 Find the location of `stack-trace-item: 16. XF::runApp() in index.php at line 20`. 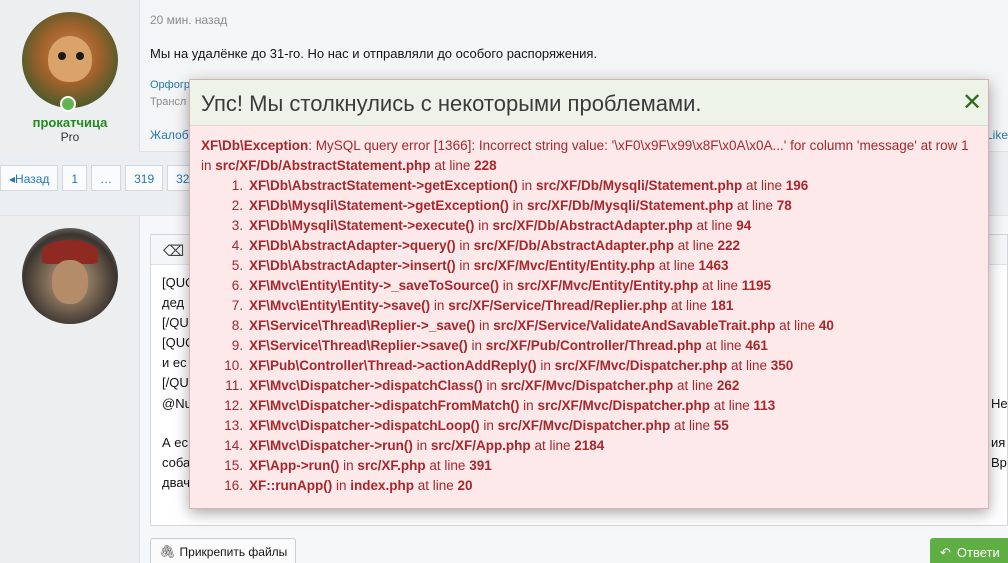

stack-trace-item: 16. XF::runApp() in index.php at line 20 is located at coordinates (591, 486).